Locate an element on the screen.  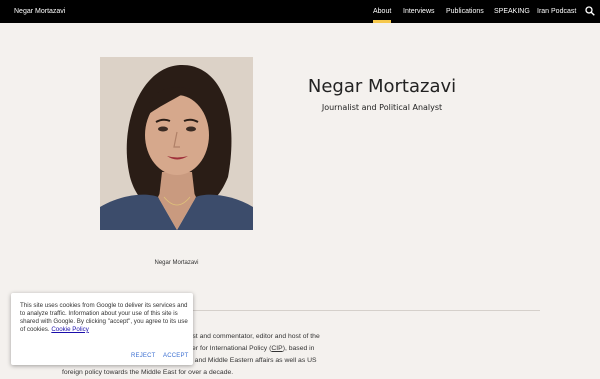
page-subtitle: Journalist and Political Analyst is located at coordinates (382, 107).